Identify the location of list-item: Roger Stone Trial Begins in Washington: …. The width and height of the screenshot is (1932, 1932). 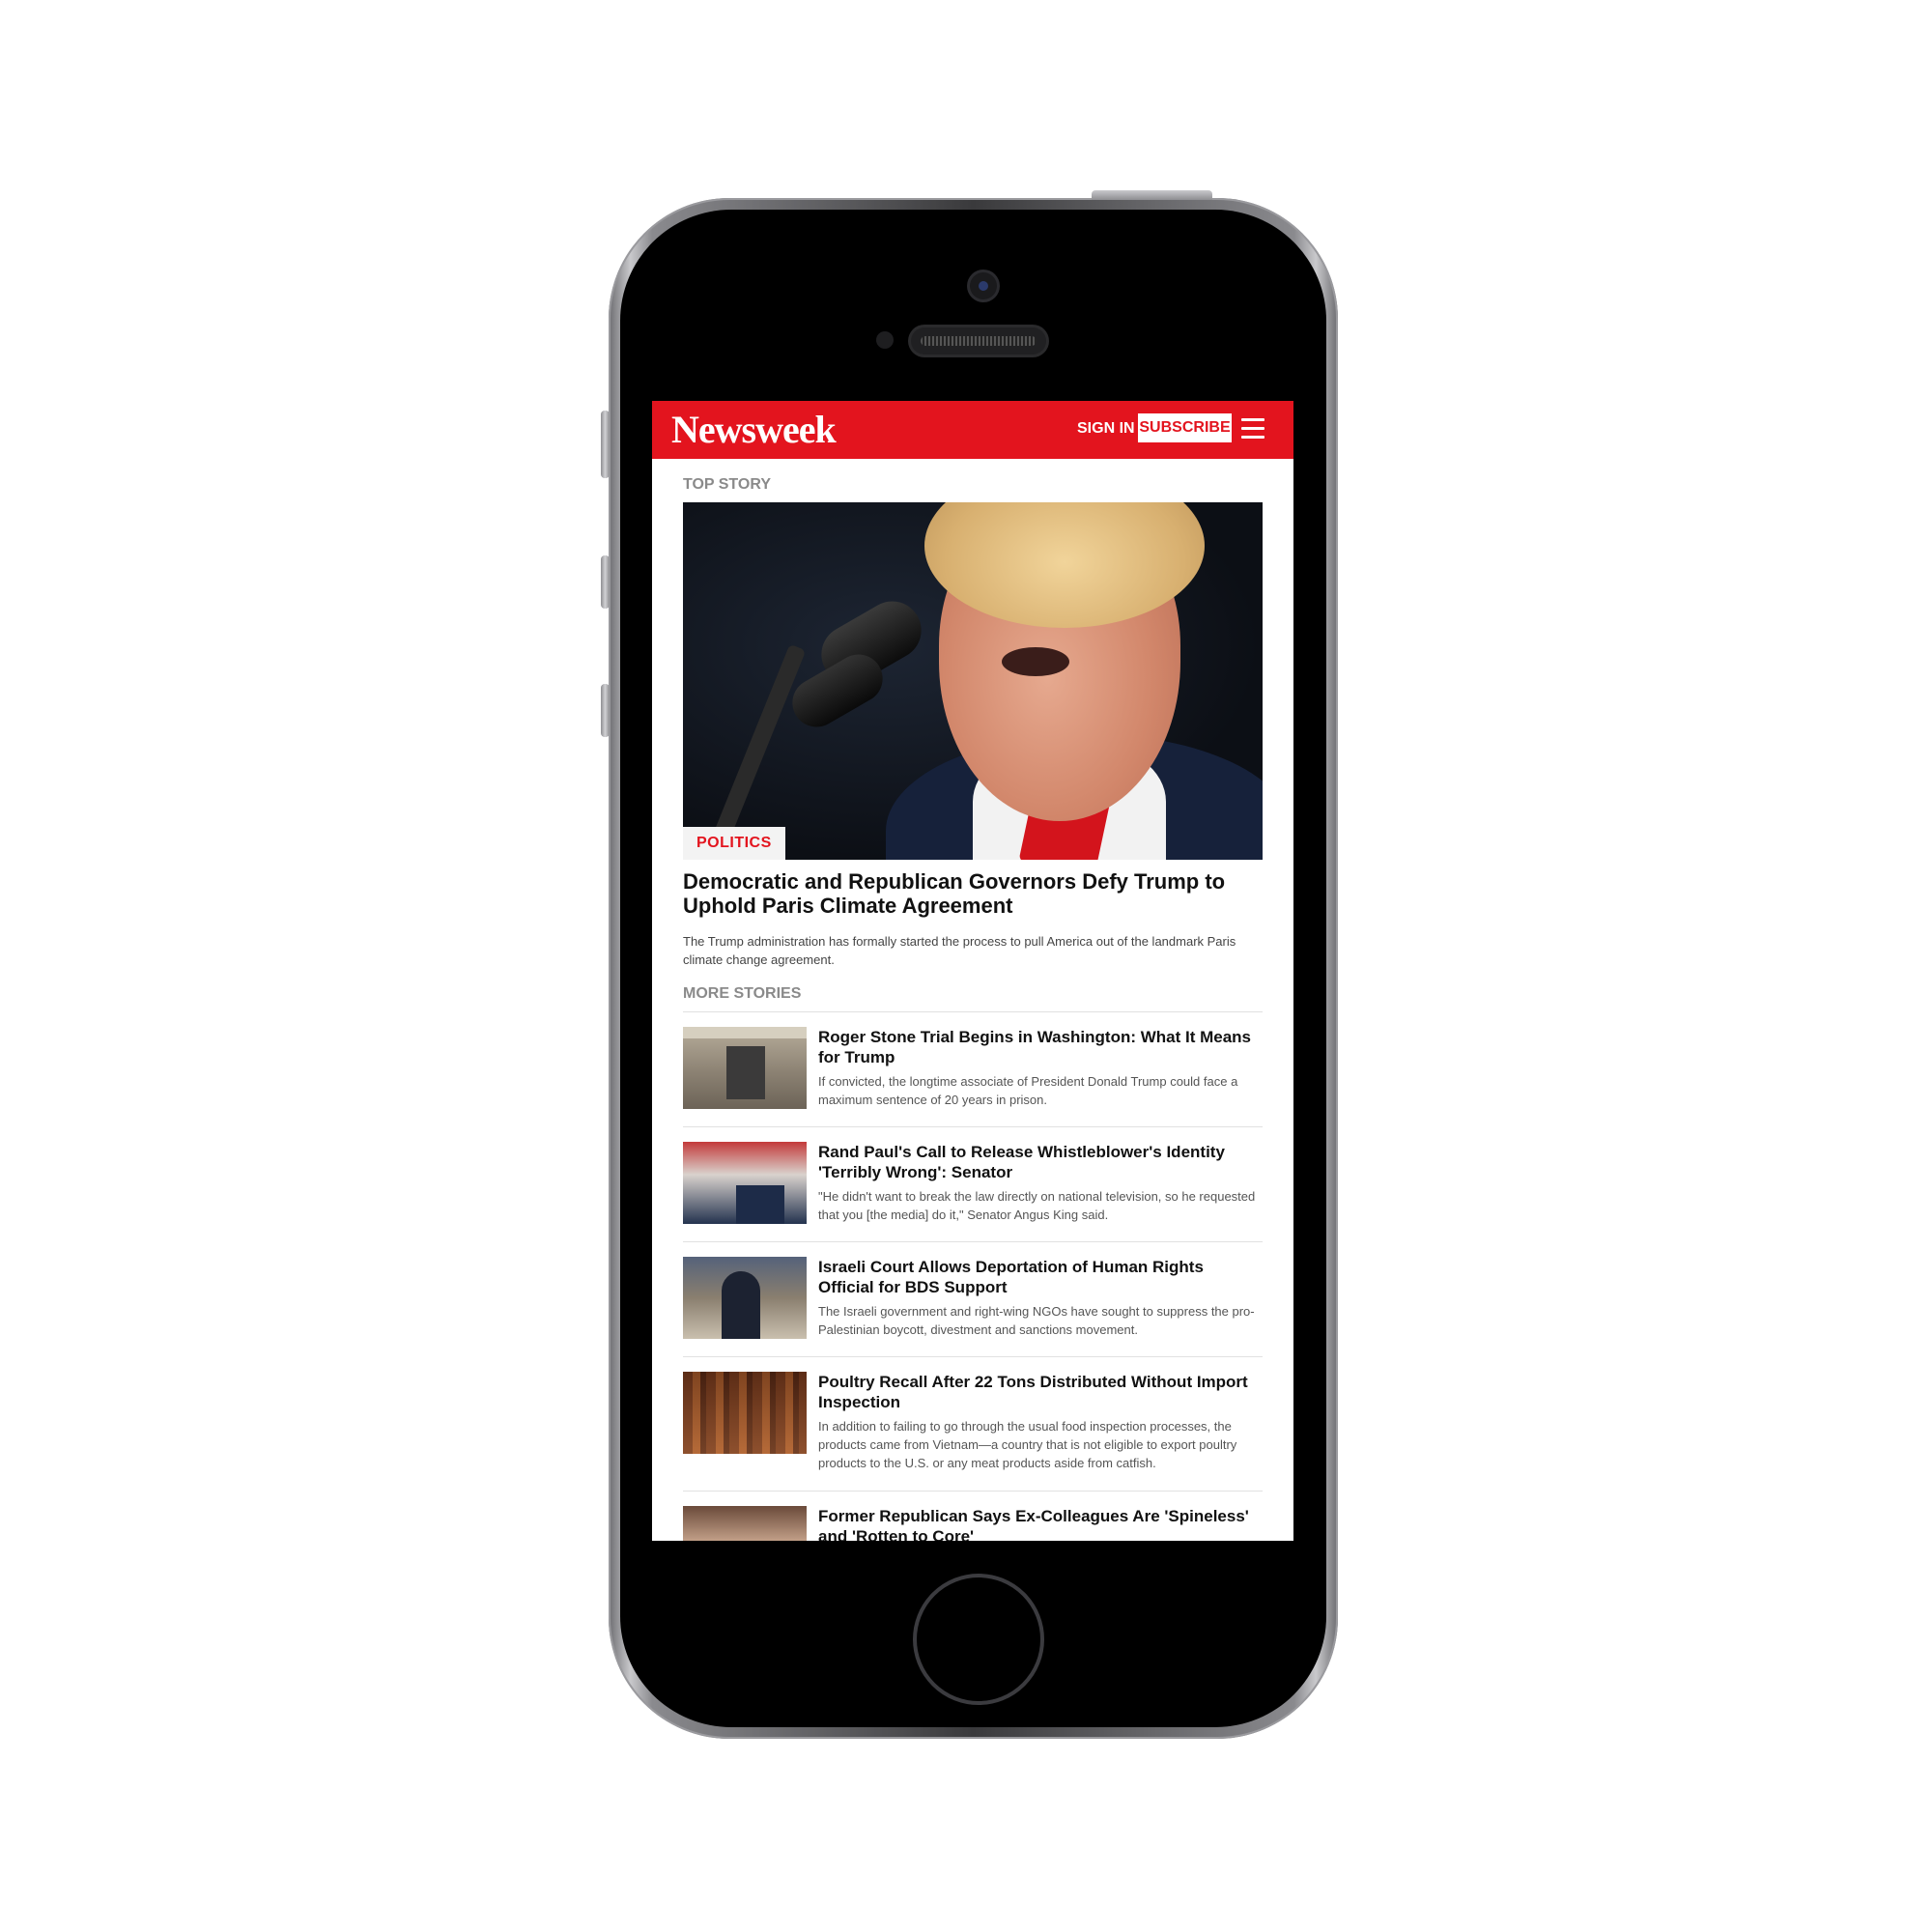
(973, 1069).